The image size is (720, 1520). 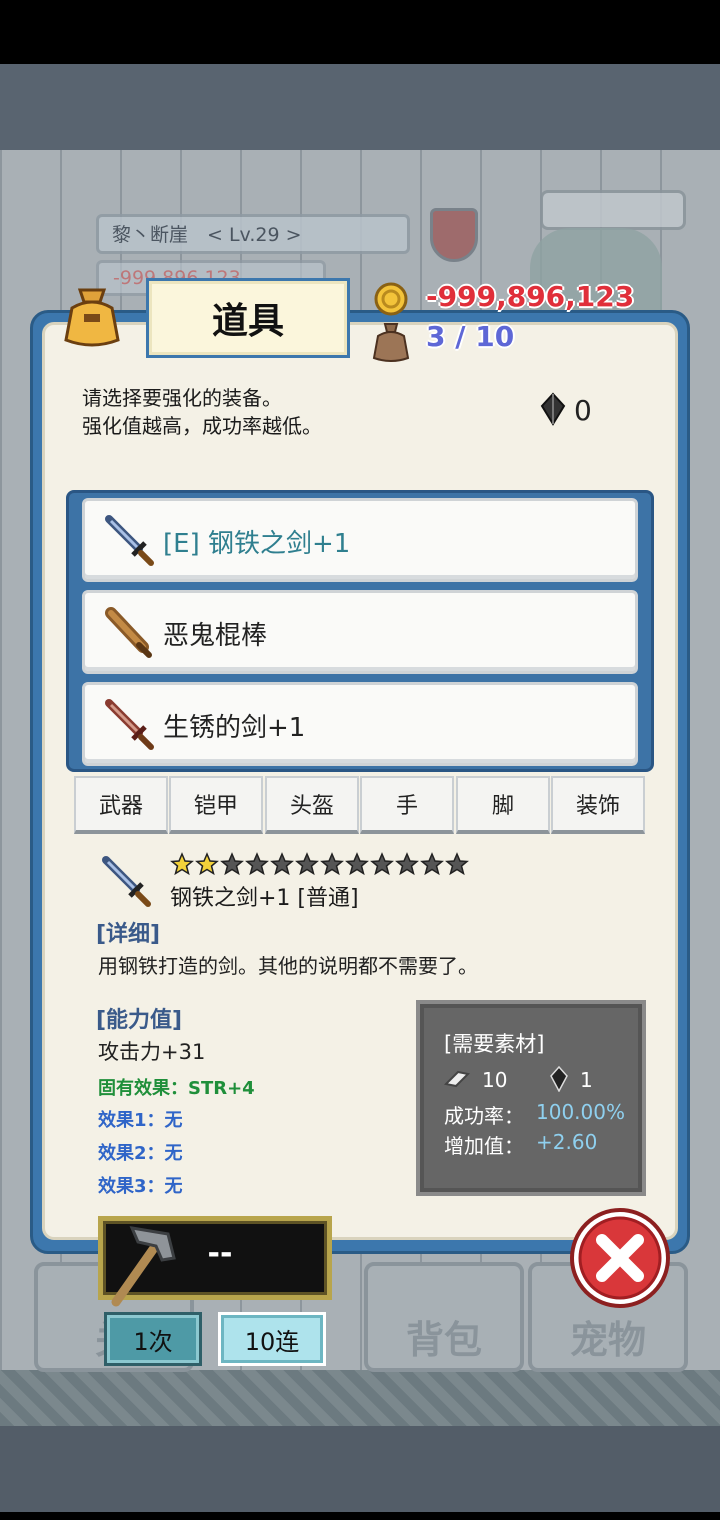 What do you see at coordinates (580, 1112) in the screenshot?
I see `success-rate-value: 100.00%` at bounding box center [580, 1112].